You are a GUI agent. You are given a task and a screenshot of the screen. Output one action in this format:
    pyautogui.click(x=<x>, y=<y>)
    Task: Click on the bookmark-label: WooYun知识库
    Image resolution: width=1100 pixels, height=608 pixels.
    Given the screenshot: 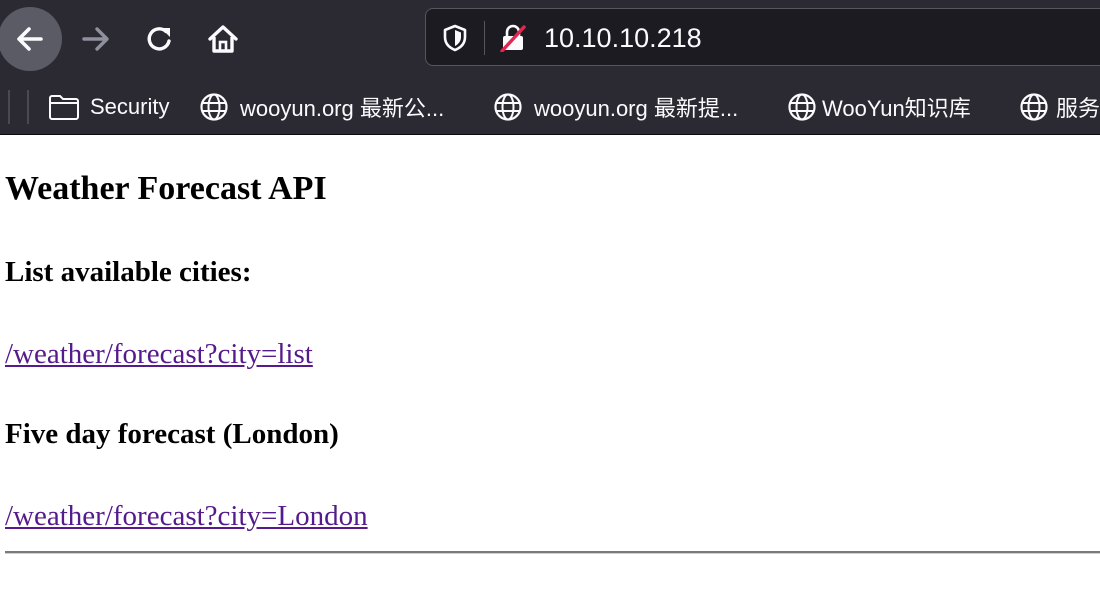 What is the action you would take?
    pyautogui.click(x=896, y=108)
    